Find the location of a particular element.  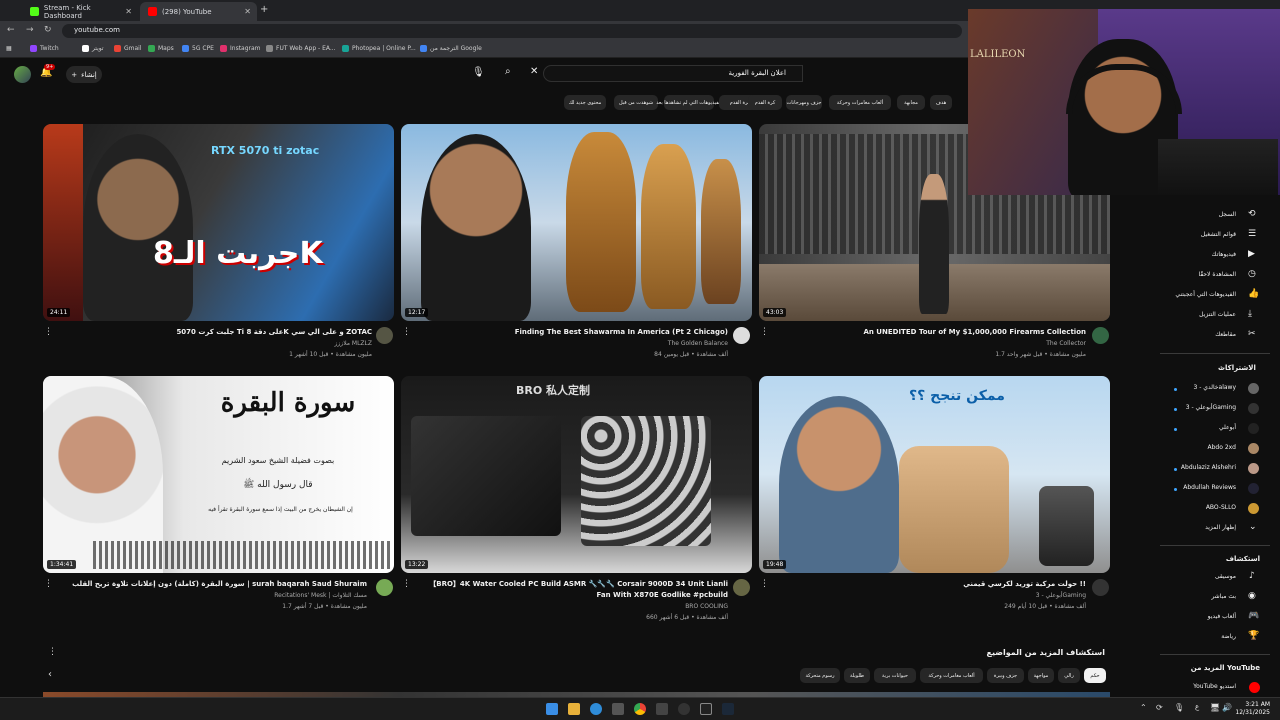

close-tab-icon: ✕ is located at coordinates (128, 11).